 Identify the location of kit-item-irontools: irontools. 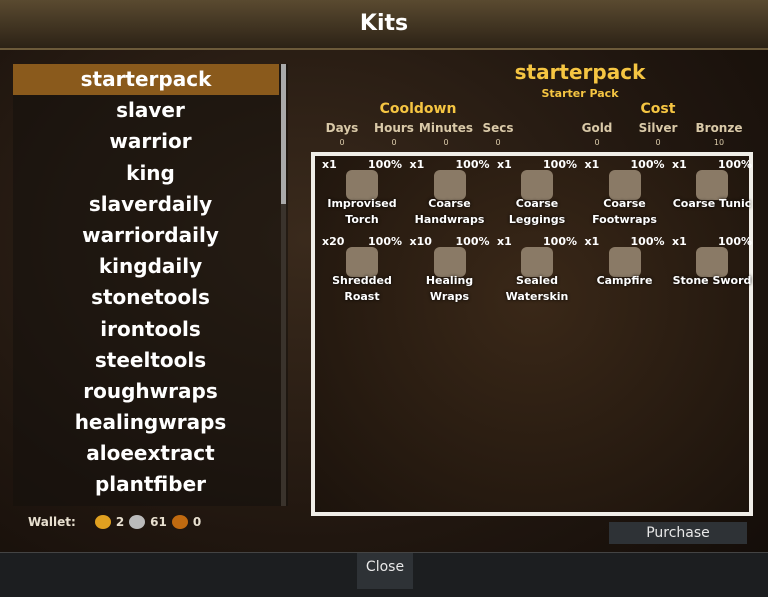
(150, 329).